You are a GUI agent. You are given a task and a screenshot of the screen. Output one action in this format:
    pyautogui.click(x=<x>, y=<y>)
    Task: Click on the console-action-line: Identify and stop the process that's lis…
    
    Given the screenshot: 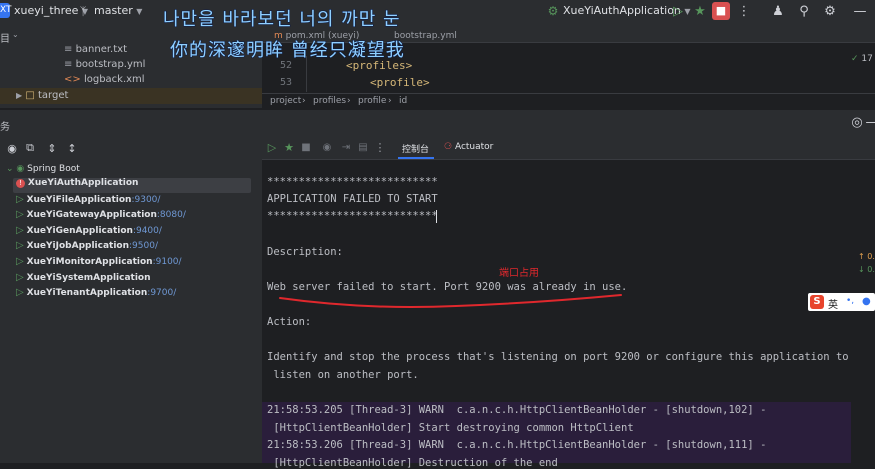 What is the action you would take?
    pyautogui.click(x=558, y=357)
    